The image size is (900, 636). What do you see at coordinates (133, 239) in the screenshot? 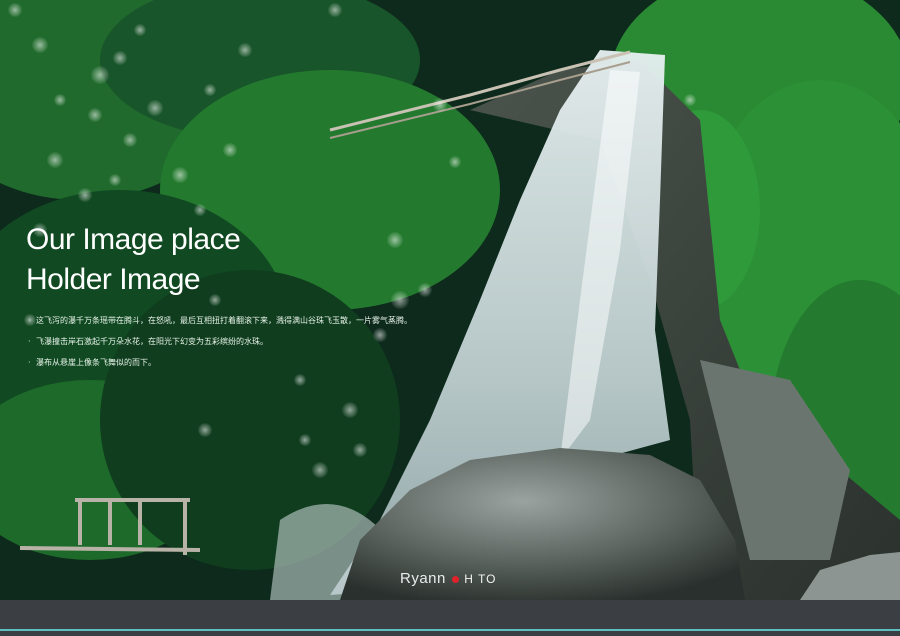
I see `headline-line-1: Our Image place` at bounding box center [133, 239].